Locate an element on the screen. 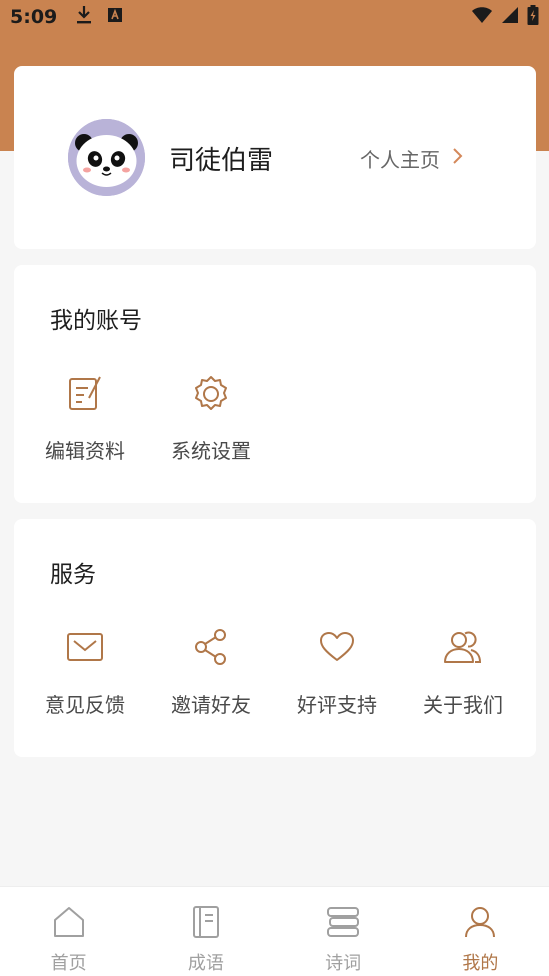 This screenshot has width=549, height=976. bottom-tab-bar: 首页 成语 诗词 我的 is located at coordinates (274, 931).